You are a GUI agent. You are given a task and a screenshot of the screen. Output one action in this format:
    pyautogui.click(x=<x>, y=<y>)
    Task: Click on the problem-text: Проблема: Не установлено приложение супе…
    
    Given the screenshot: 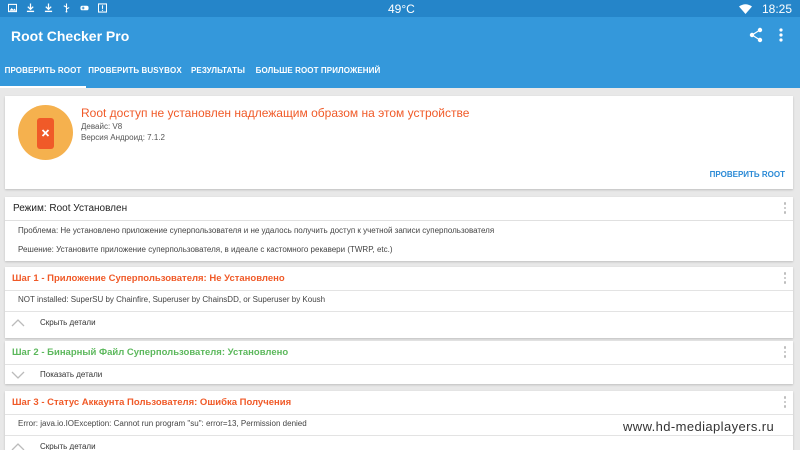 What is the action you would take?
    pyautogui.click(x=256, y=230)
    